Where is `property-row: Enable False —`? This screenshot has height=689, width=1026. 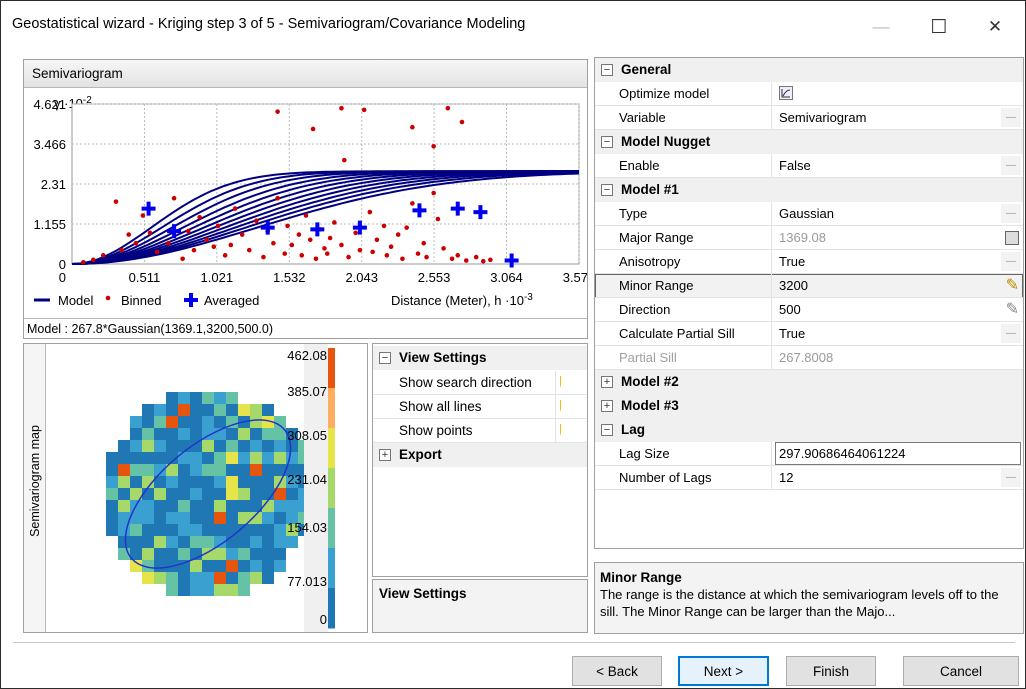
property-row: Enable False — is located at coordinates (809, 166).